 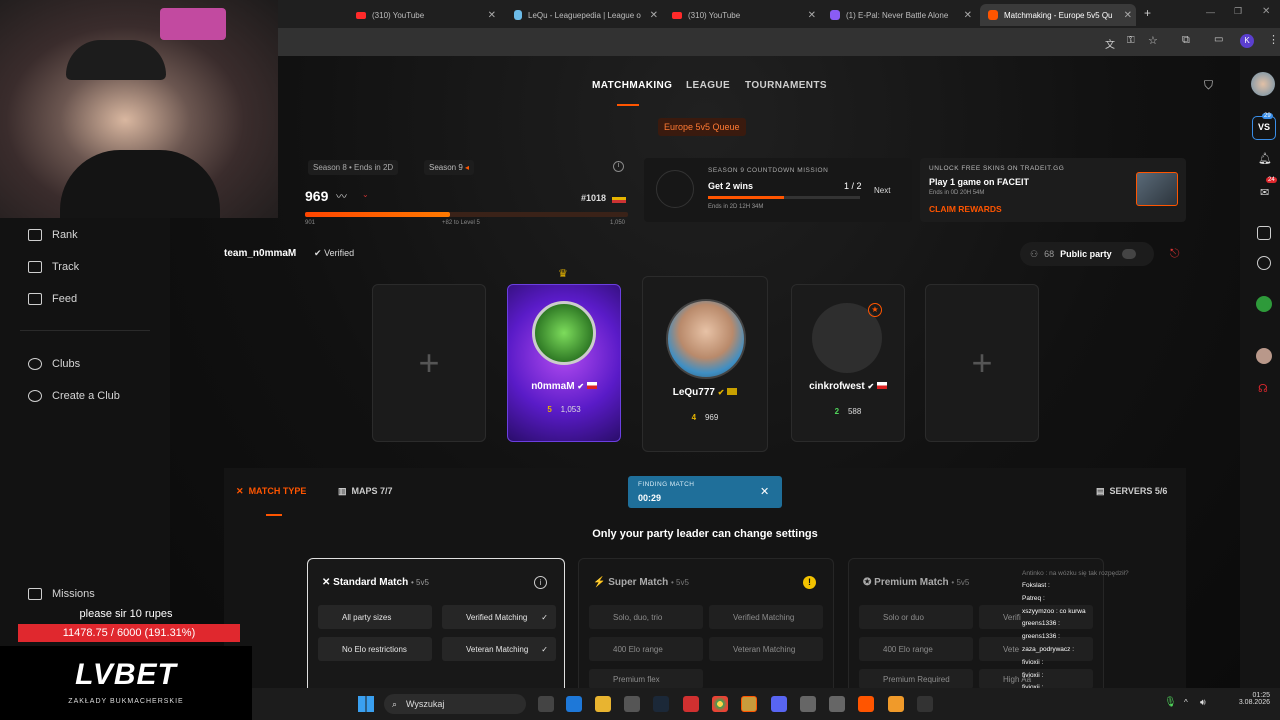 What do you see at coordinates (1208, 85) in the screenshot?
I see `shield-icon: ⛉` at bounding box center [1208, 85].